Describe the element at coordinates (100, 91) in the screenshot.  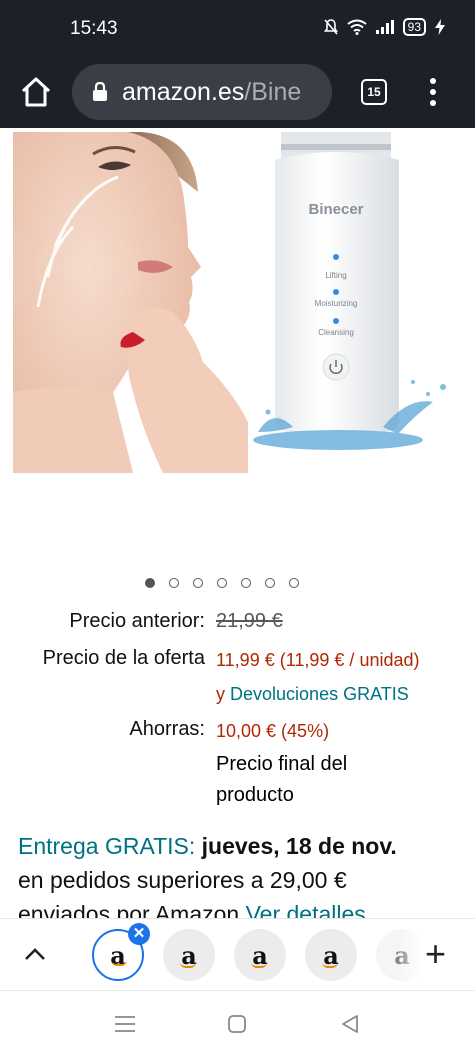
I see `lock-icon` at that location.